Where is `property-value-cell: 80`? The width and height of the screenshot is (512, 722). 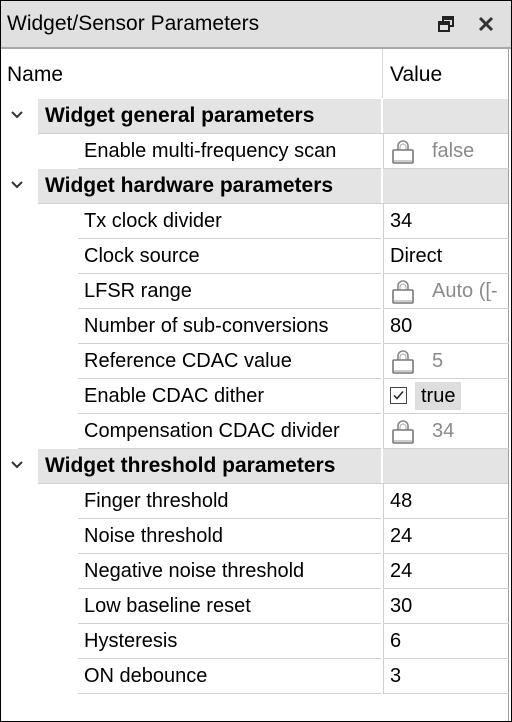
property-value-cell: 80 is located at coordinates (446, 326).